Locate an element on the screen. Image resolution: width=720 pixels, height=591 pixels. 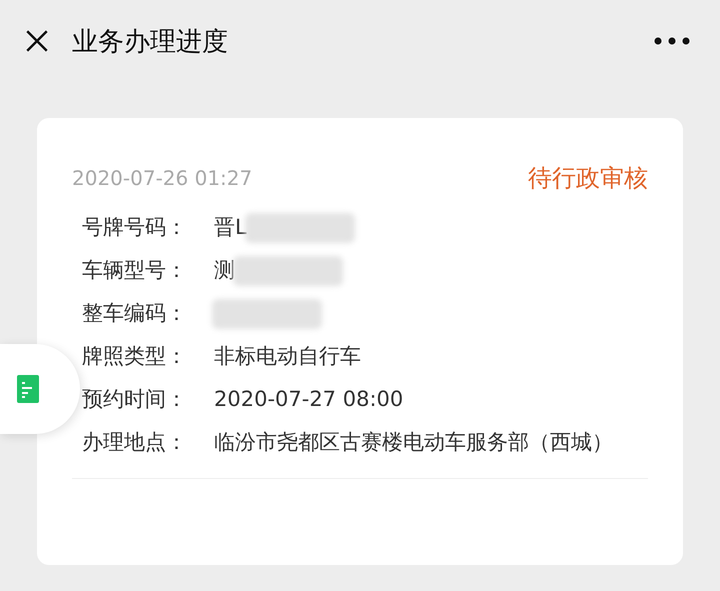
field-value: 测 is located at coordinates (224, 270).